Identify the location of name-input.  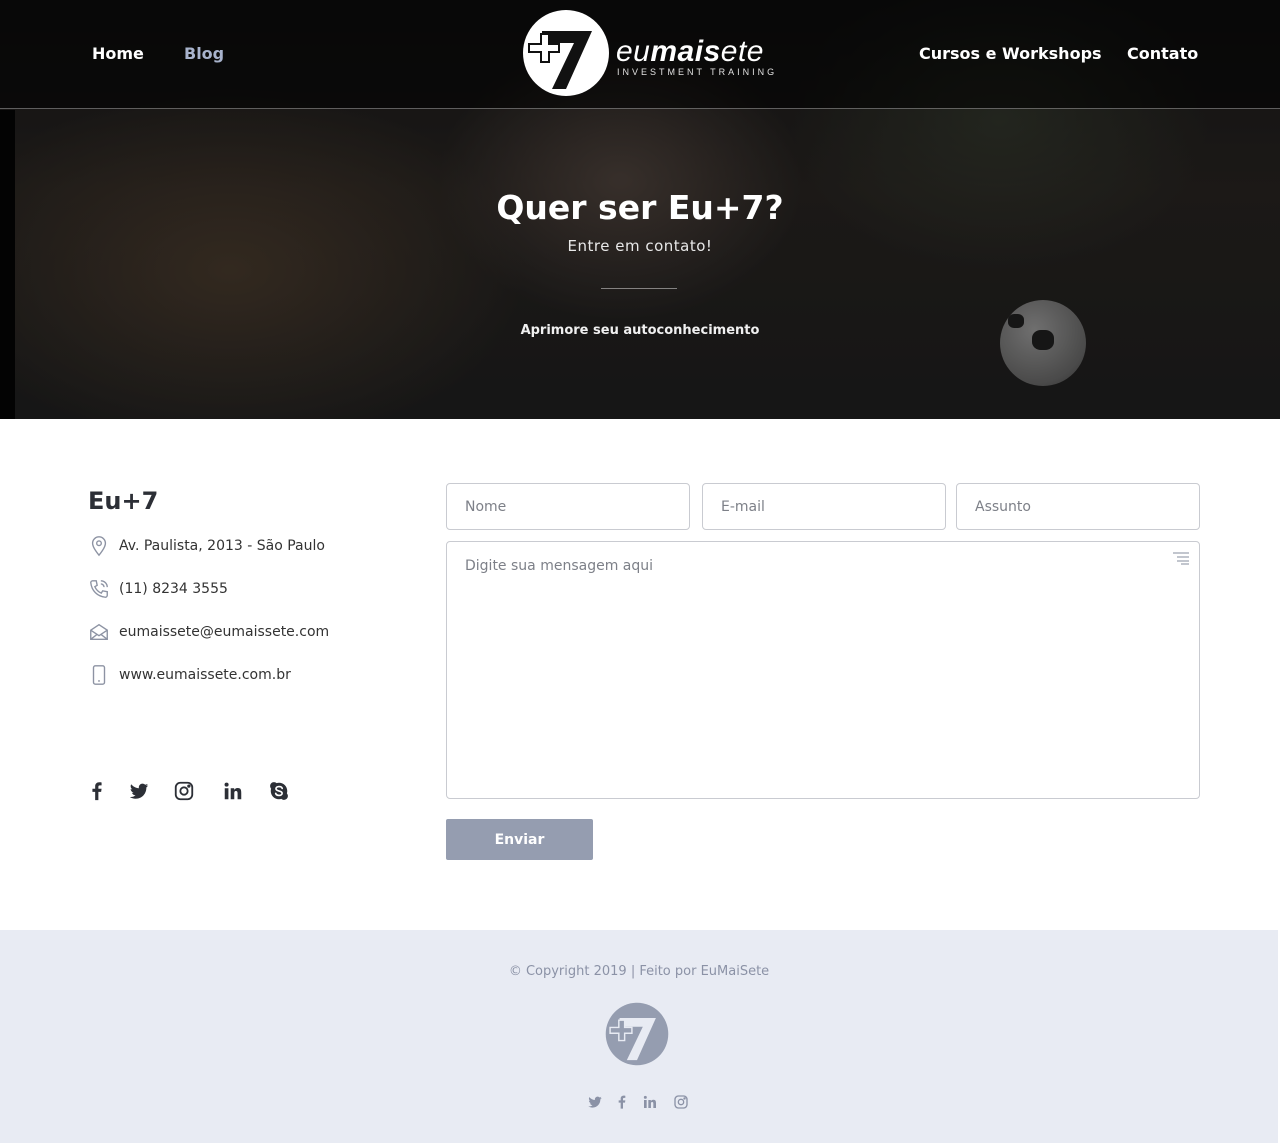
(568, 506).